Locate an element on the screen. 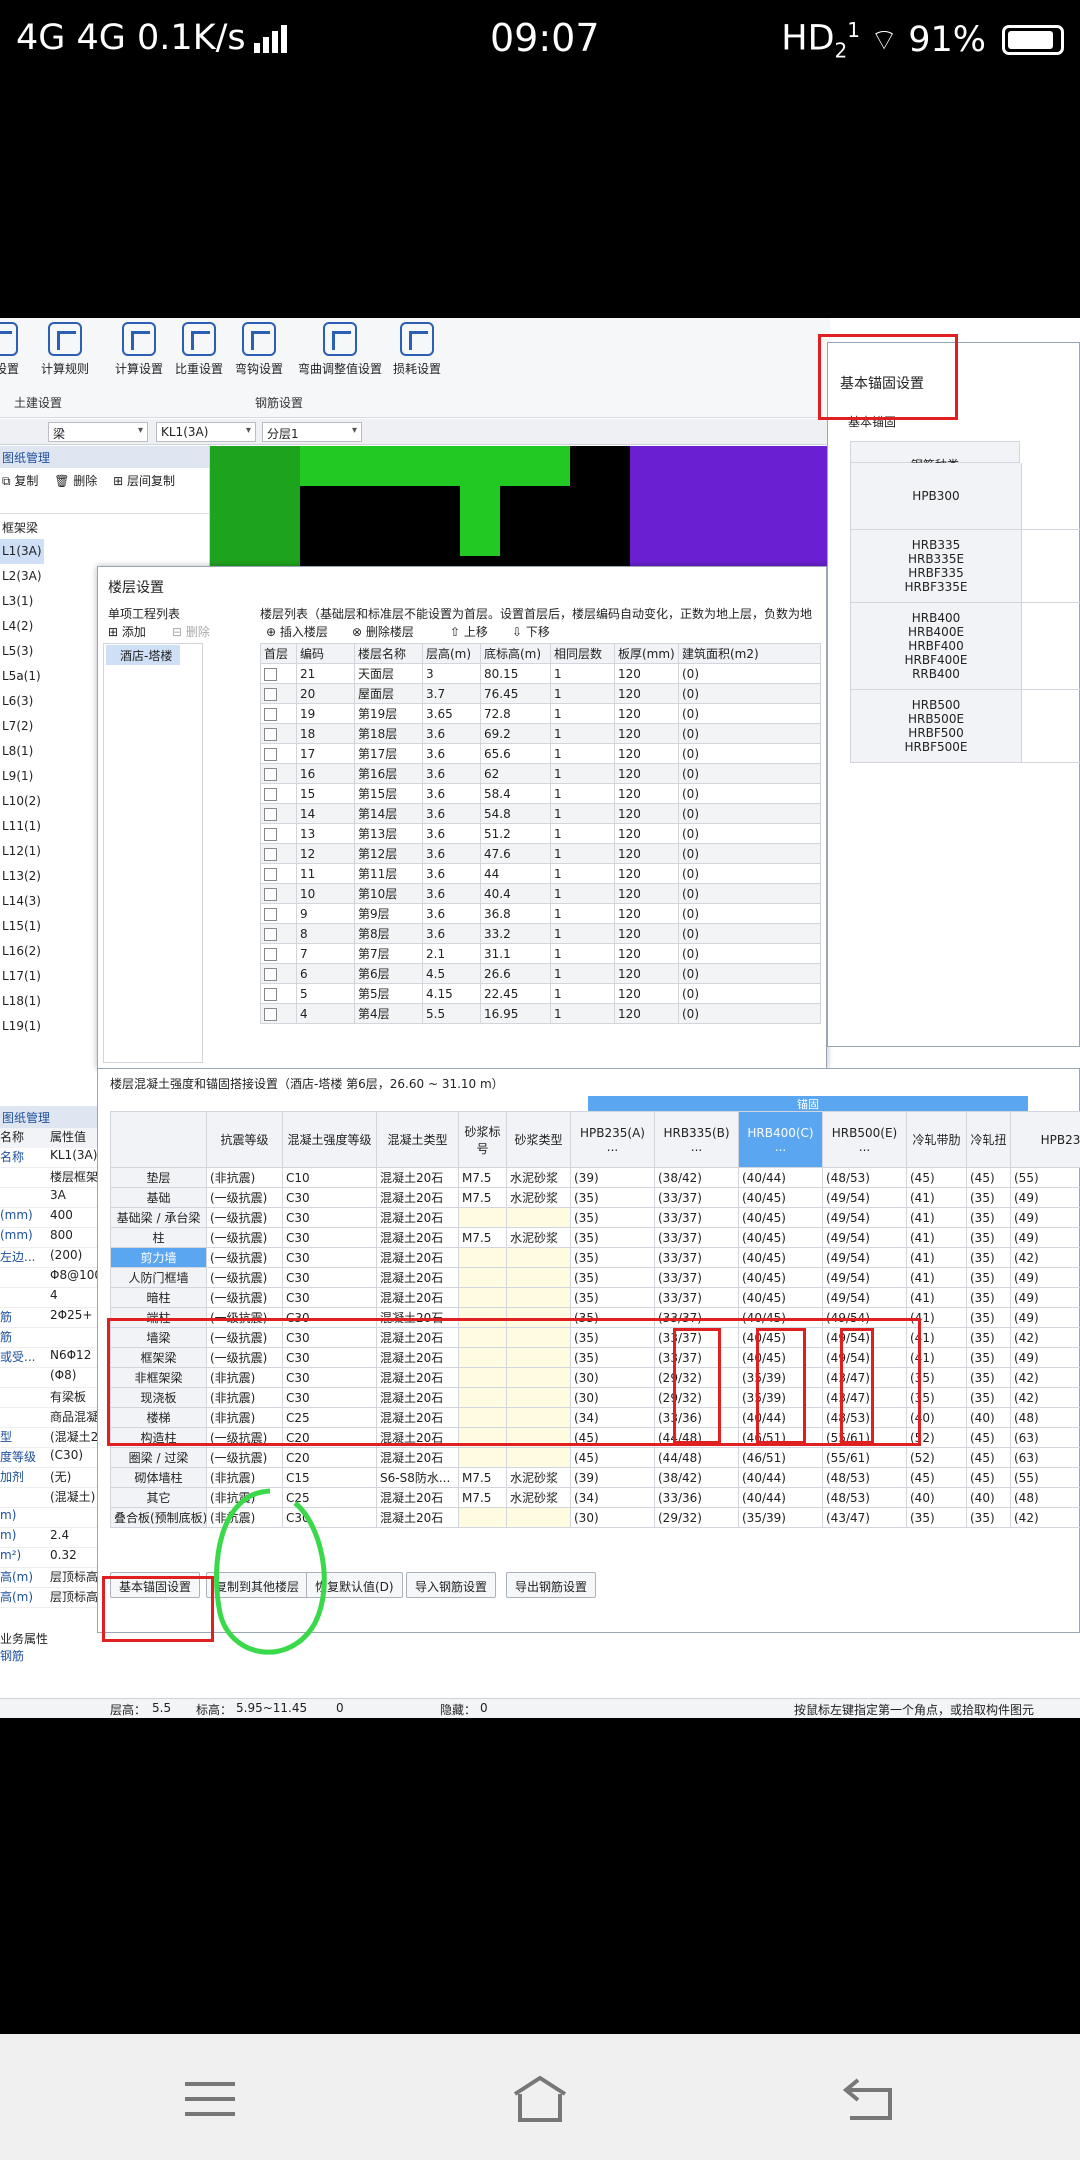  delete-floor-button: ⊗ 删除楼层 is located at coordinates (383, 631).